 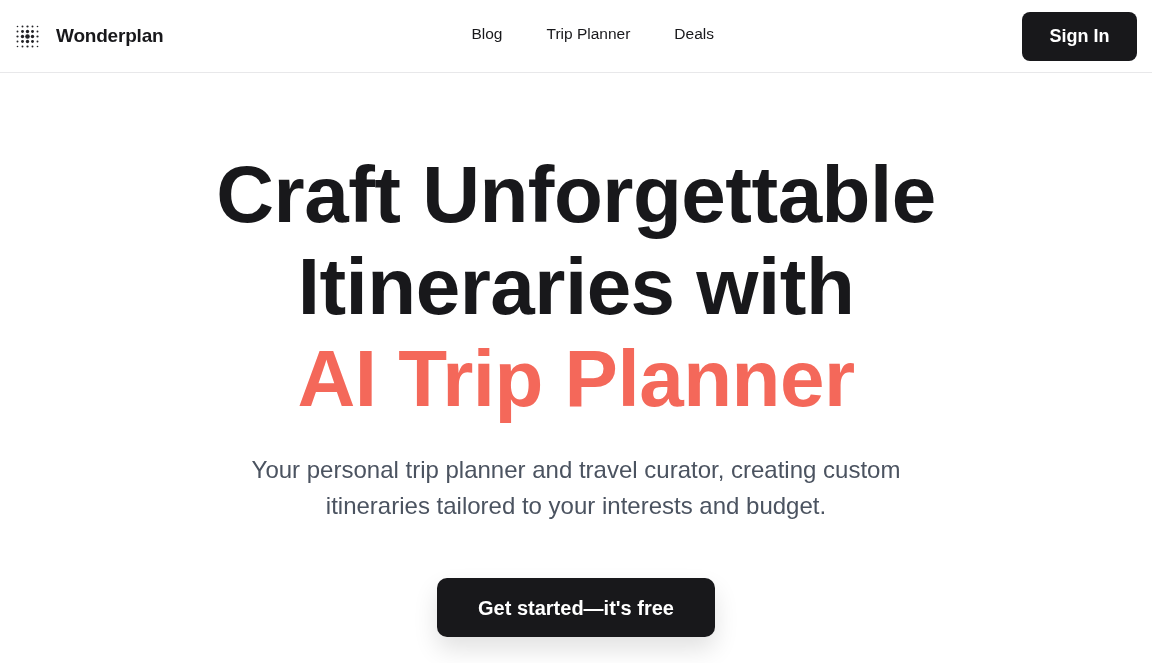 What do you see at coordinates (694, 34) in the screenshot?
I see `nav-link: Deals` at bounding box center [694, 34].